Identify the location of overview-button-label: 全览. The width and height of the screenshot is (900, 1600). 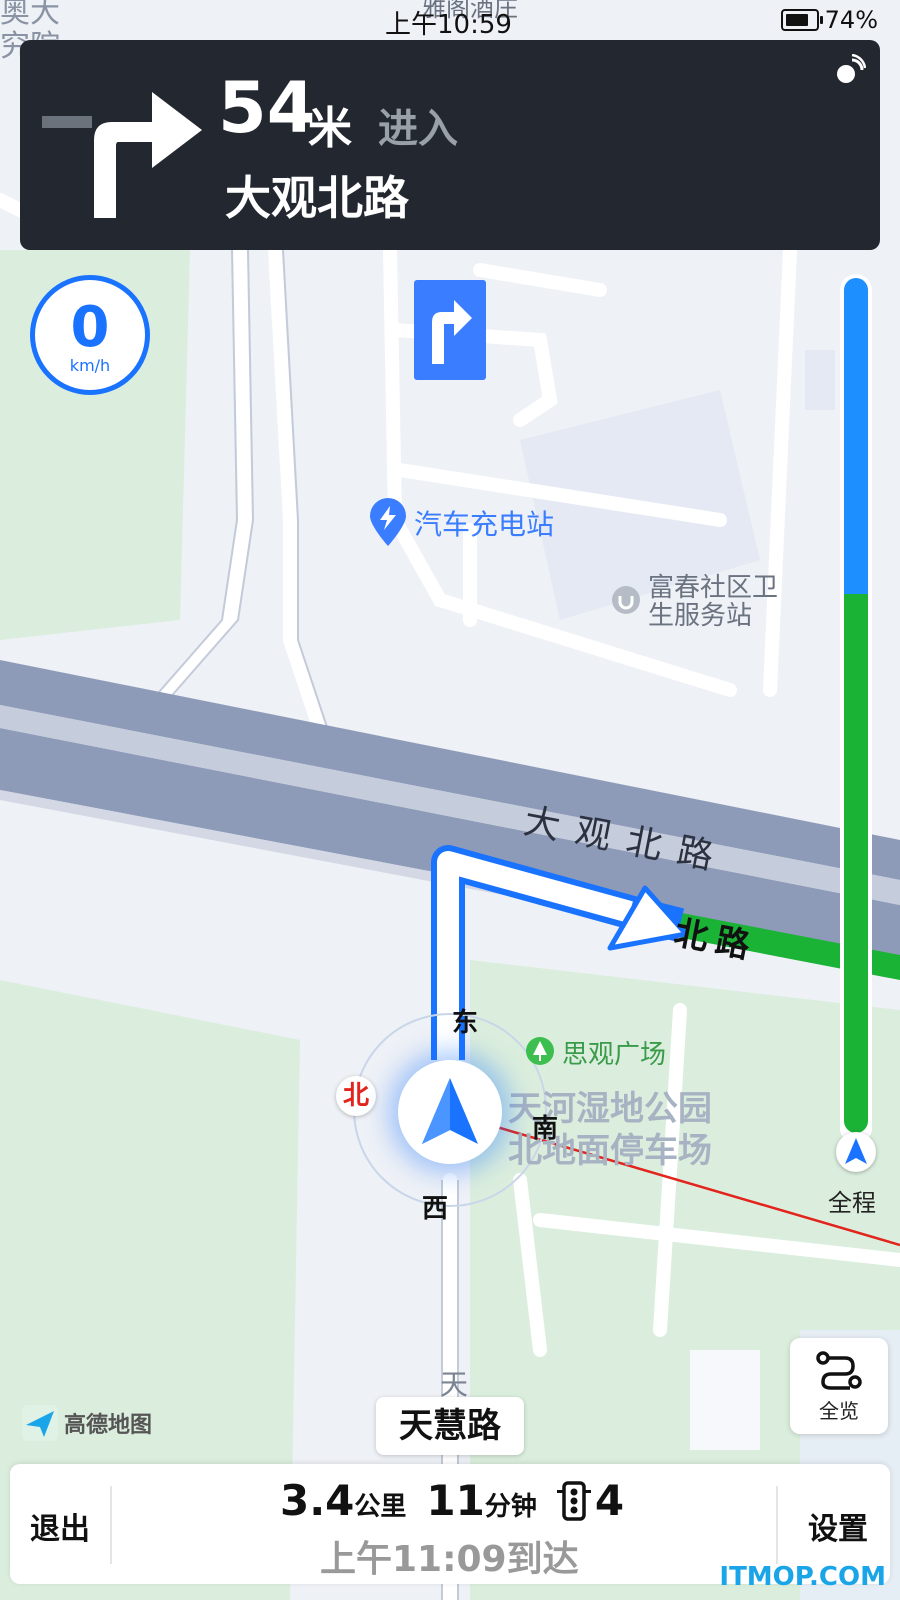
(839, 1411).